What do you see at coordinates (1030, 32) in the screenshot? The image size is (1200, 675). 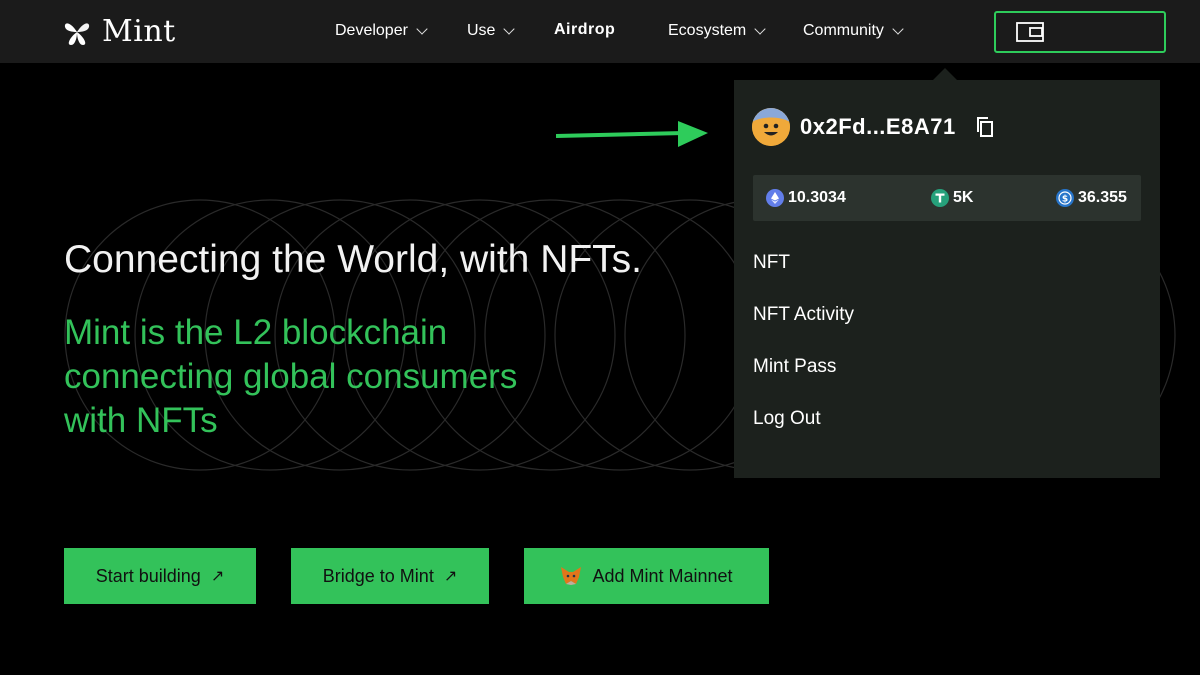 I see `wallet-icon` at bounding box center [1030, 32].